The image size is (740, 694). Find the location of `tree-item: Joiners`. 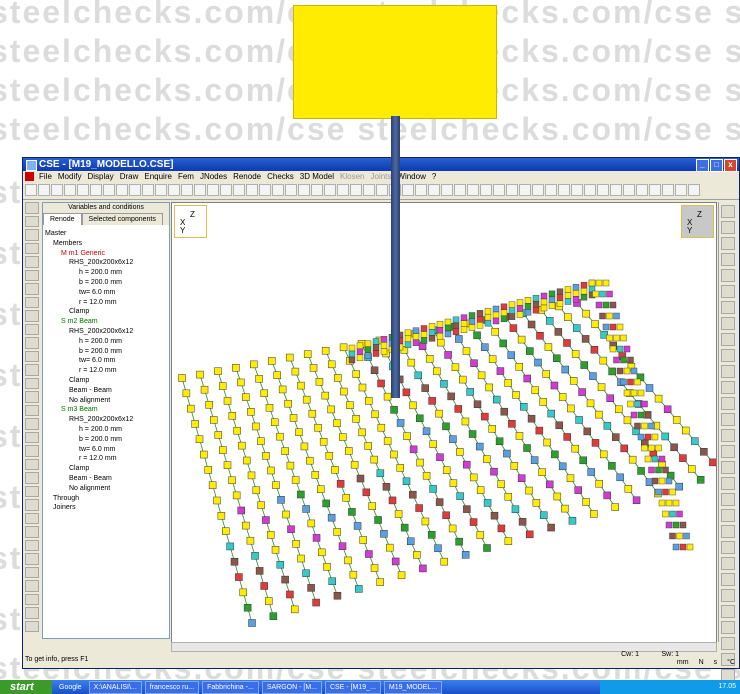

tree-item: Joiners is located at coordinates (64, 507).